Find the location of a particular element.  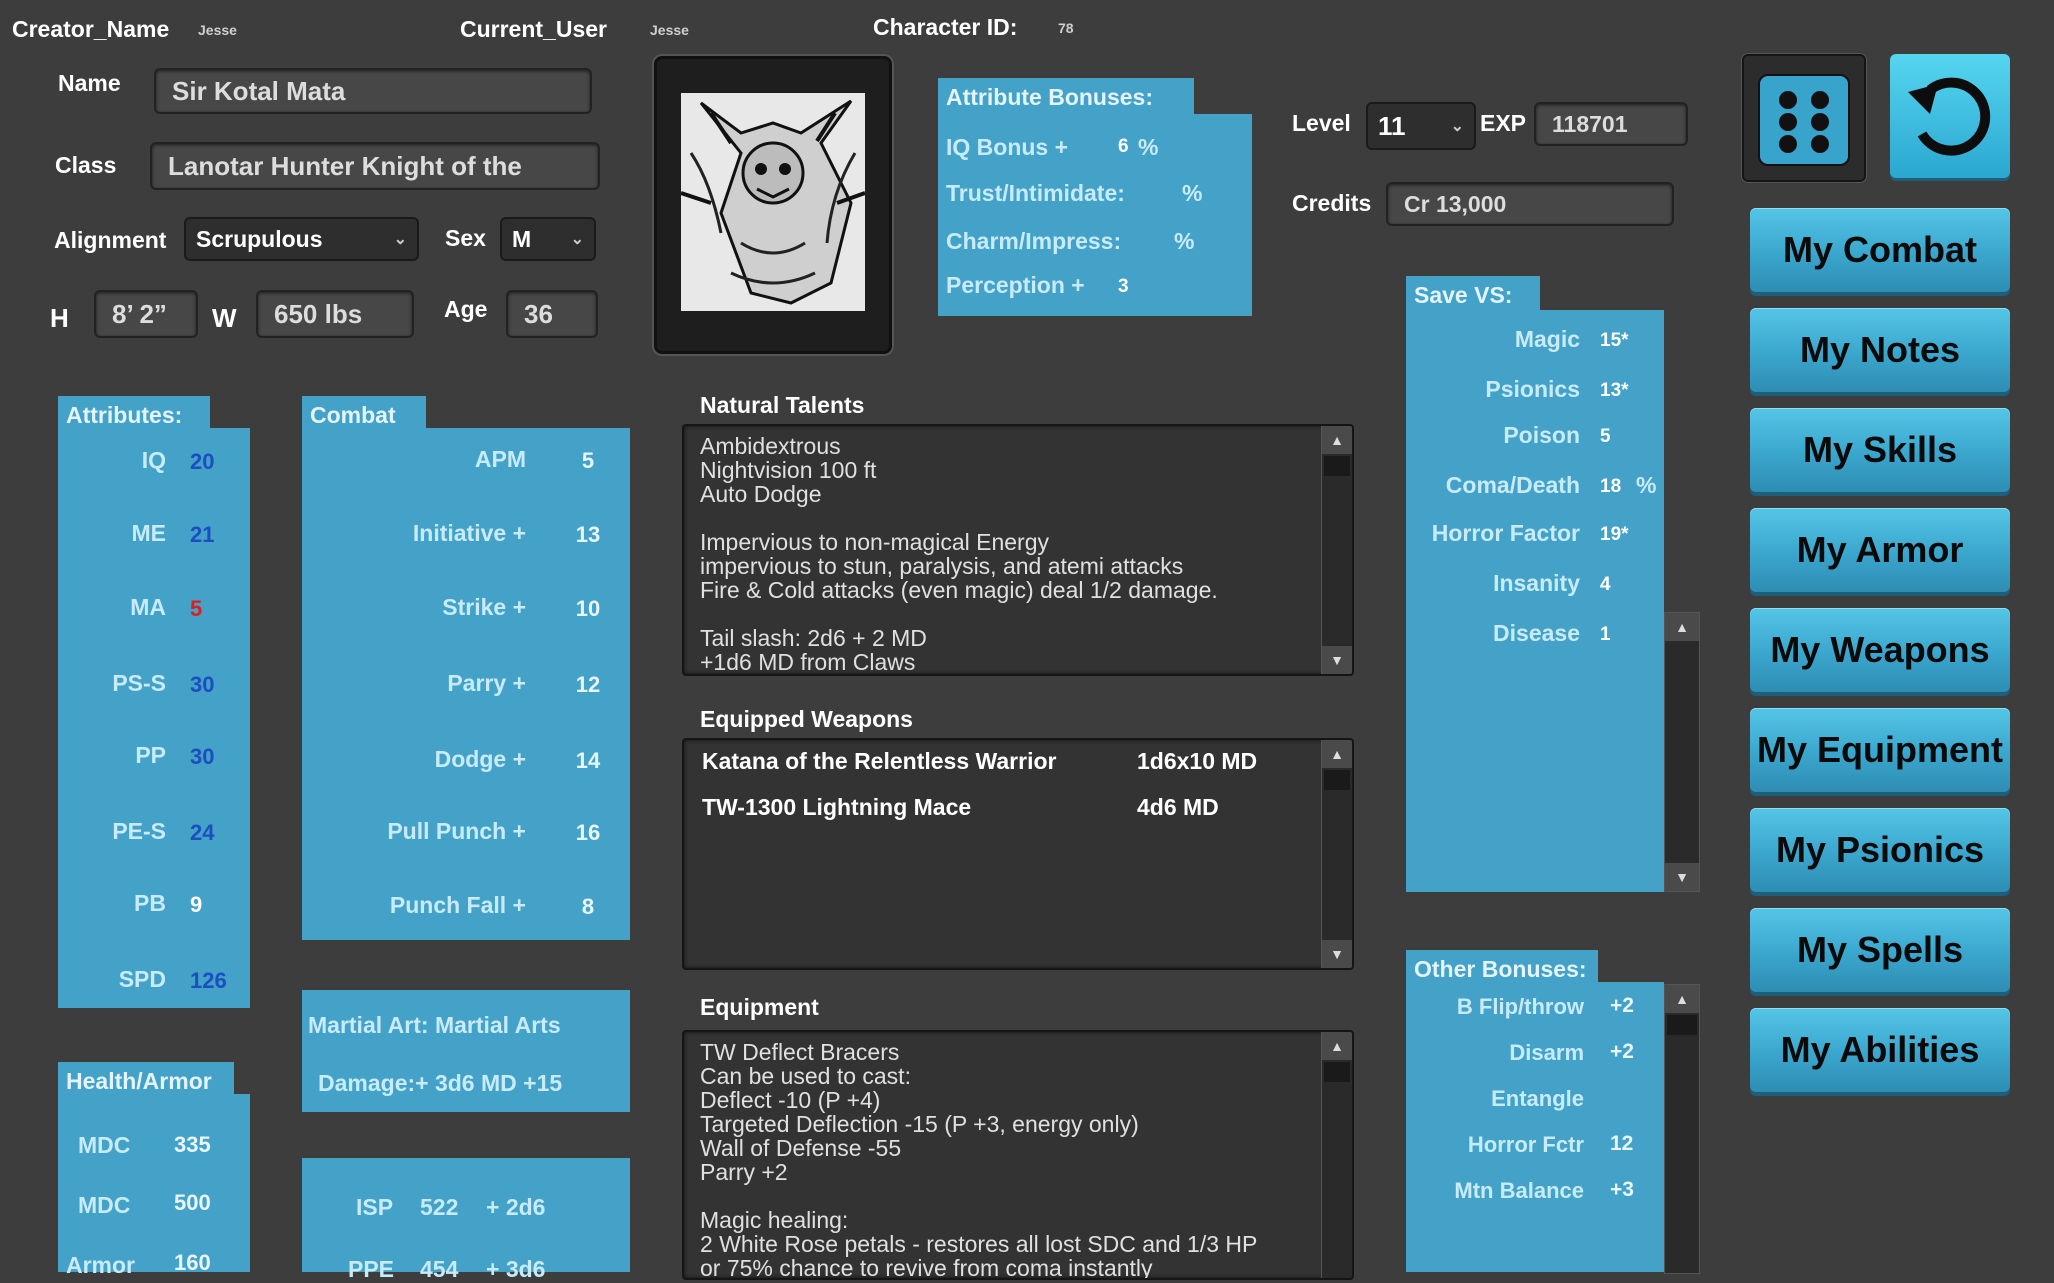

equipment-scrollbar: ▲ is located at coordinates (1336, 1155).